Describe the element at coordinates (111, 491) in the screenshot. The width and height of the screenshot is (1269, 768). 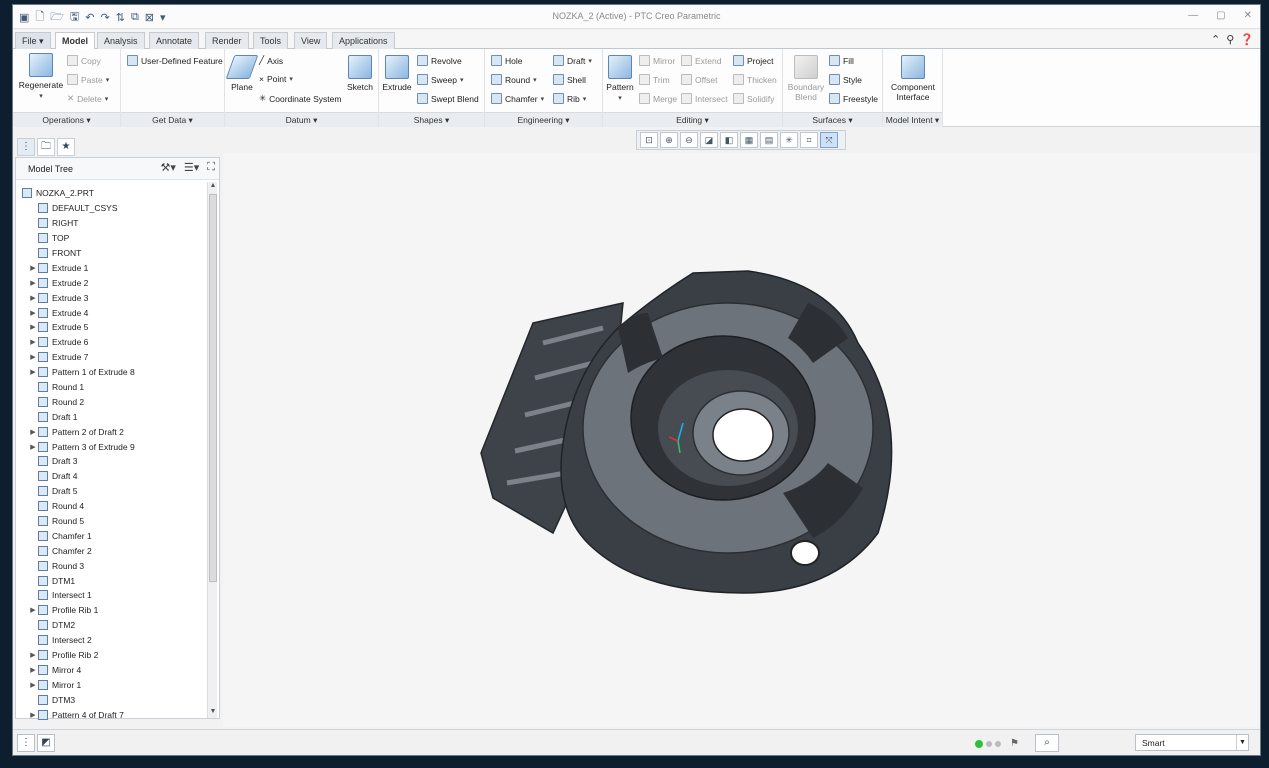
I see `tree-item: Draft 5` at that location.